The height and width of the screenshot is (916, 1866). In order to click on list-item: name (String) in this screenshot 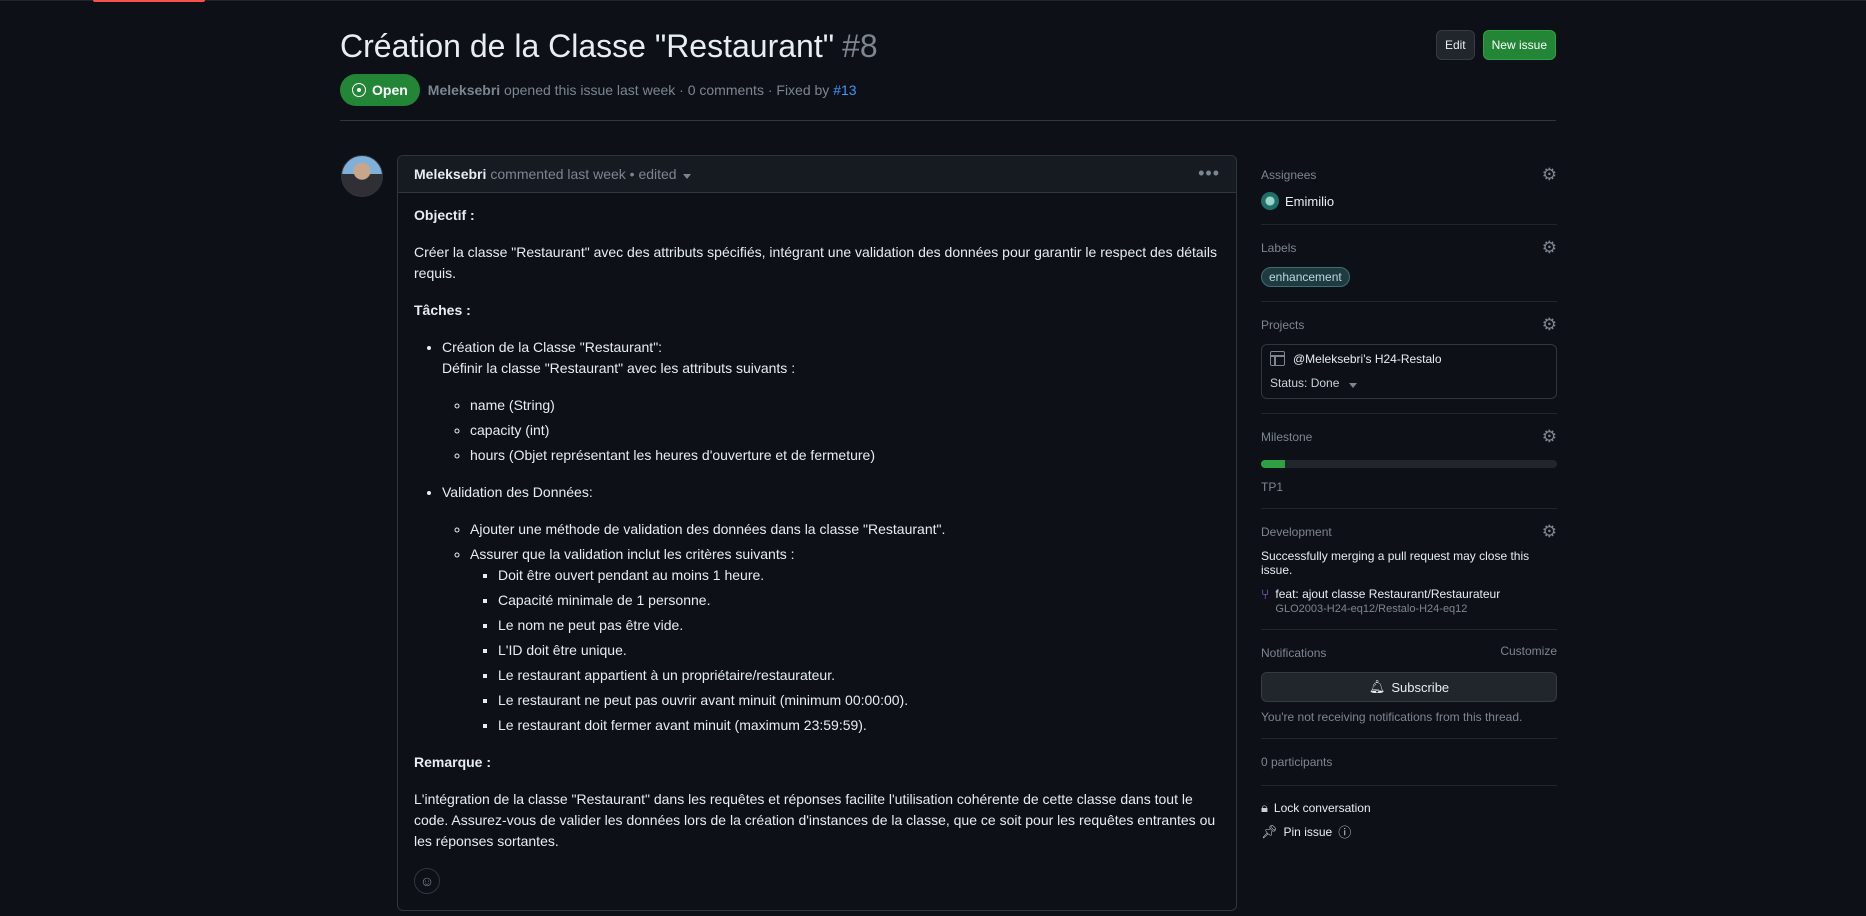, I will do `click(845, 405)`.